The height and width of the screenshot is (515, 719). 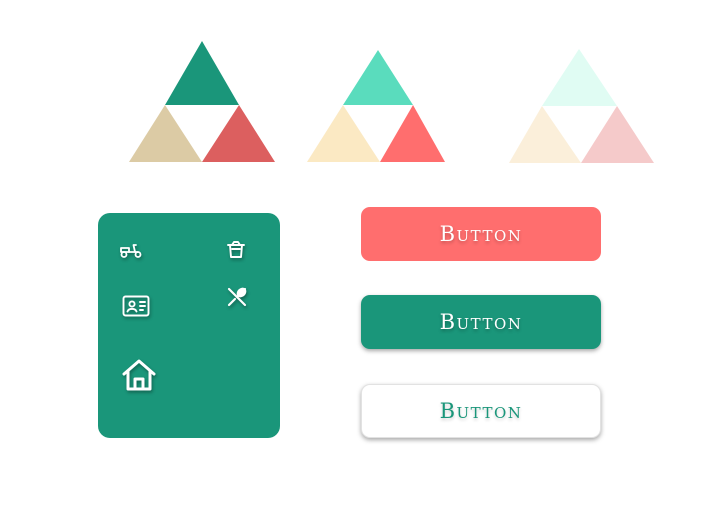 What do you see at coordinates (237, 297) in the screenshot?
I see `utensils-icon` at bounding box center [237, 297].